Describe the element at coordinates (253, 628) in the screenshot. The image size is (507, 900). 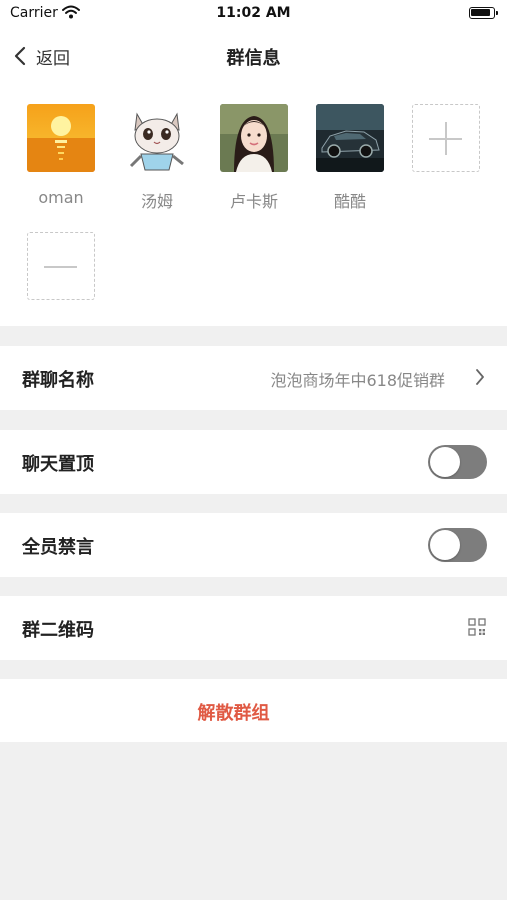
I see `qr-code-row: 群二维码` at that location.